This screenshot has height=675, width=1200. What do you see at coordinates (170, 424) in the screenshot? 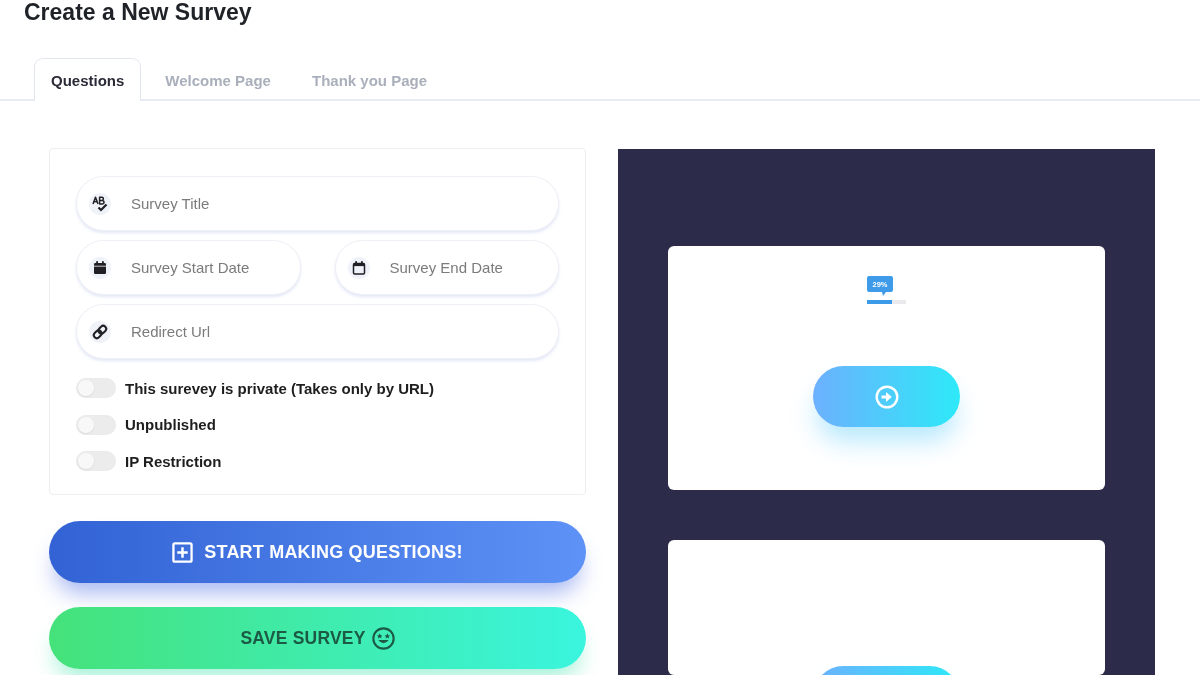
I see `toggle-label: Unpublished` at bounding box center [170, 424].